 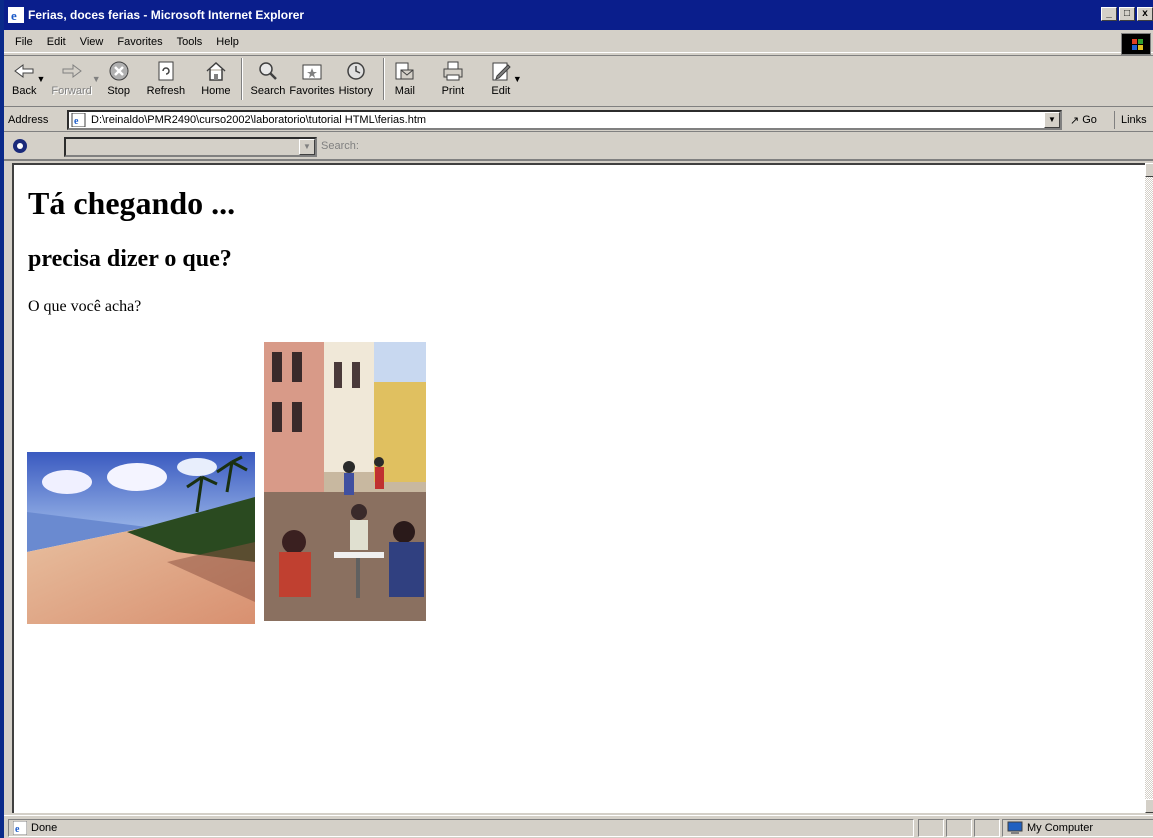 What do you see at coordinates (501, 71) in the screenshot?
I see `edit-icon` at bounding box center [501, 71].